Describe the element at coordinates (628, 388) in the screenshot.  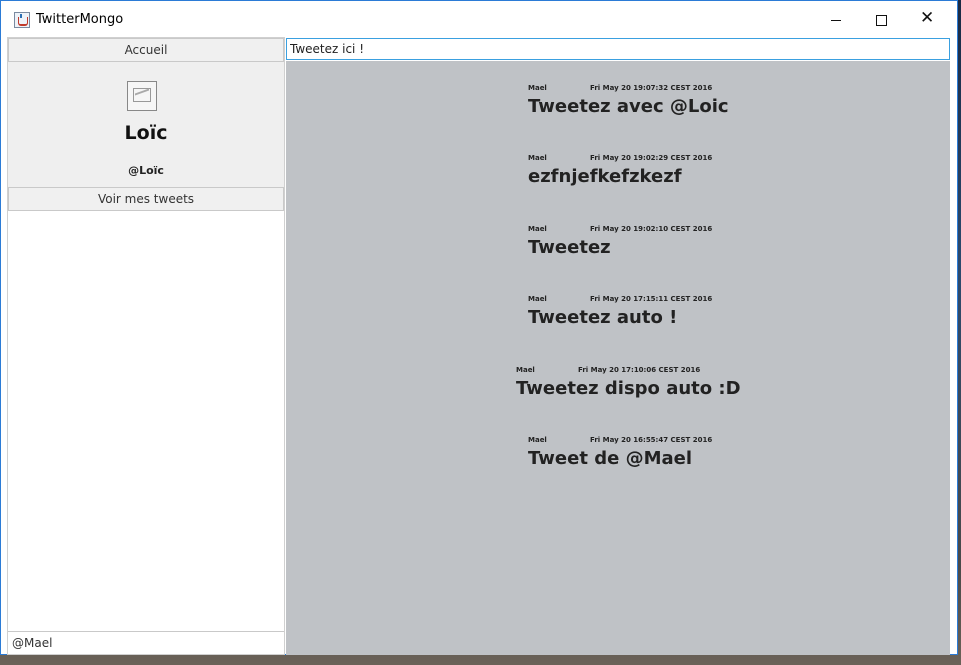
I see `tweet-text: Tweetez dispo auto :D` at that location.